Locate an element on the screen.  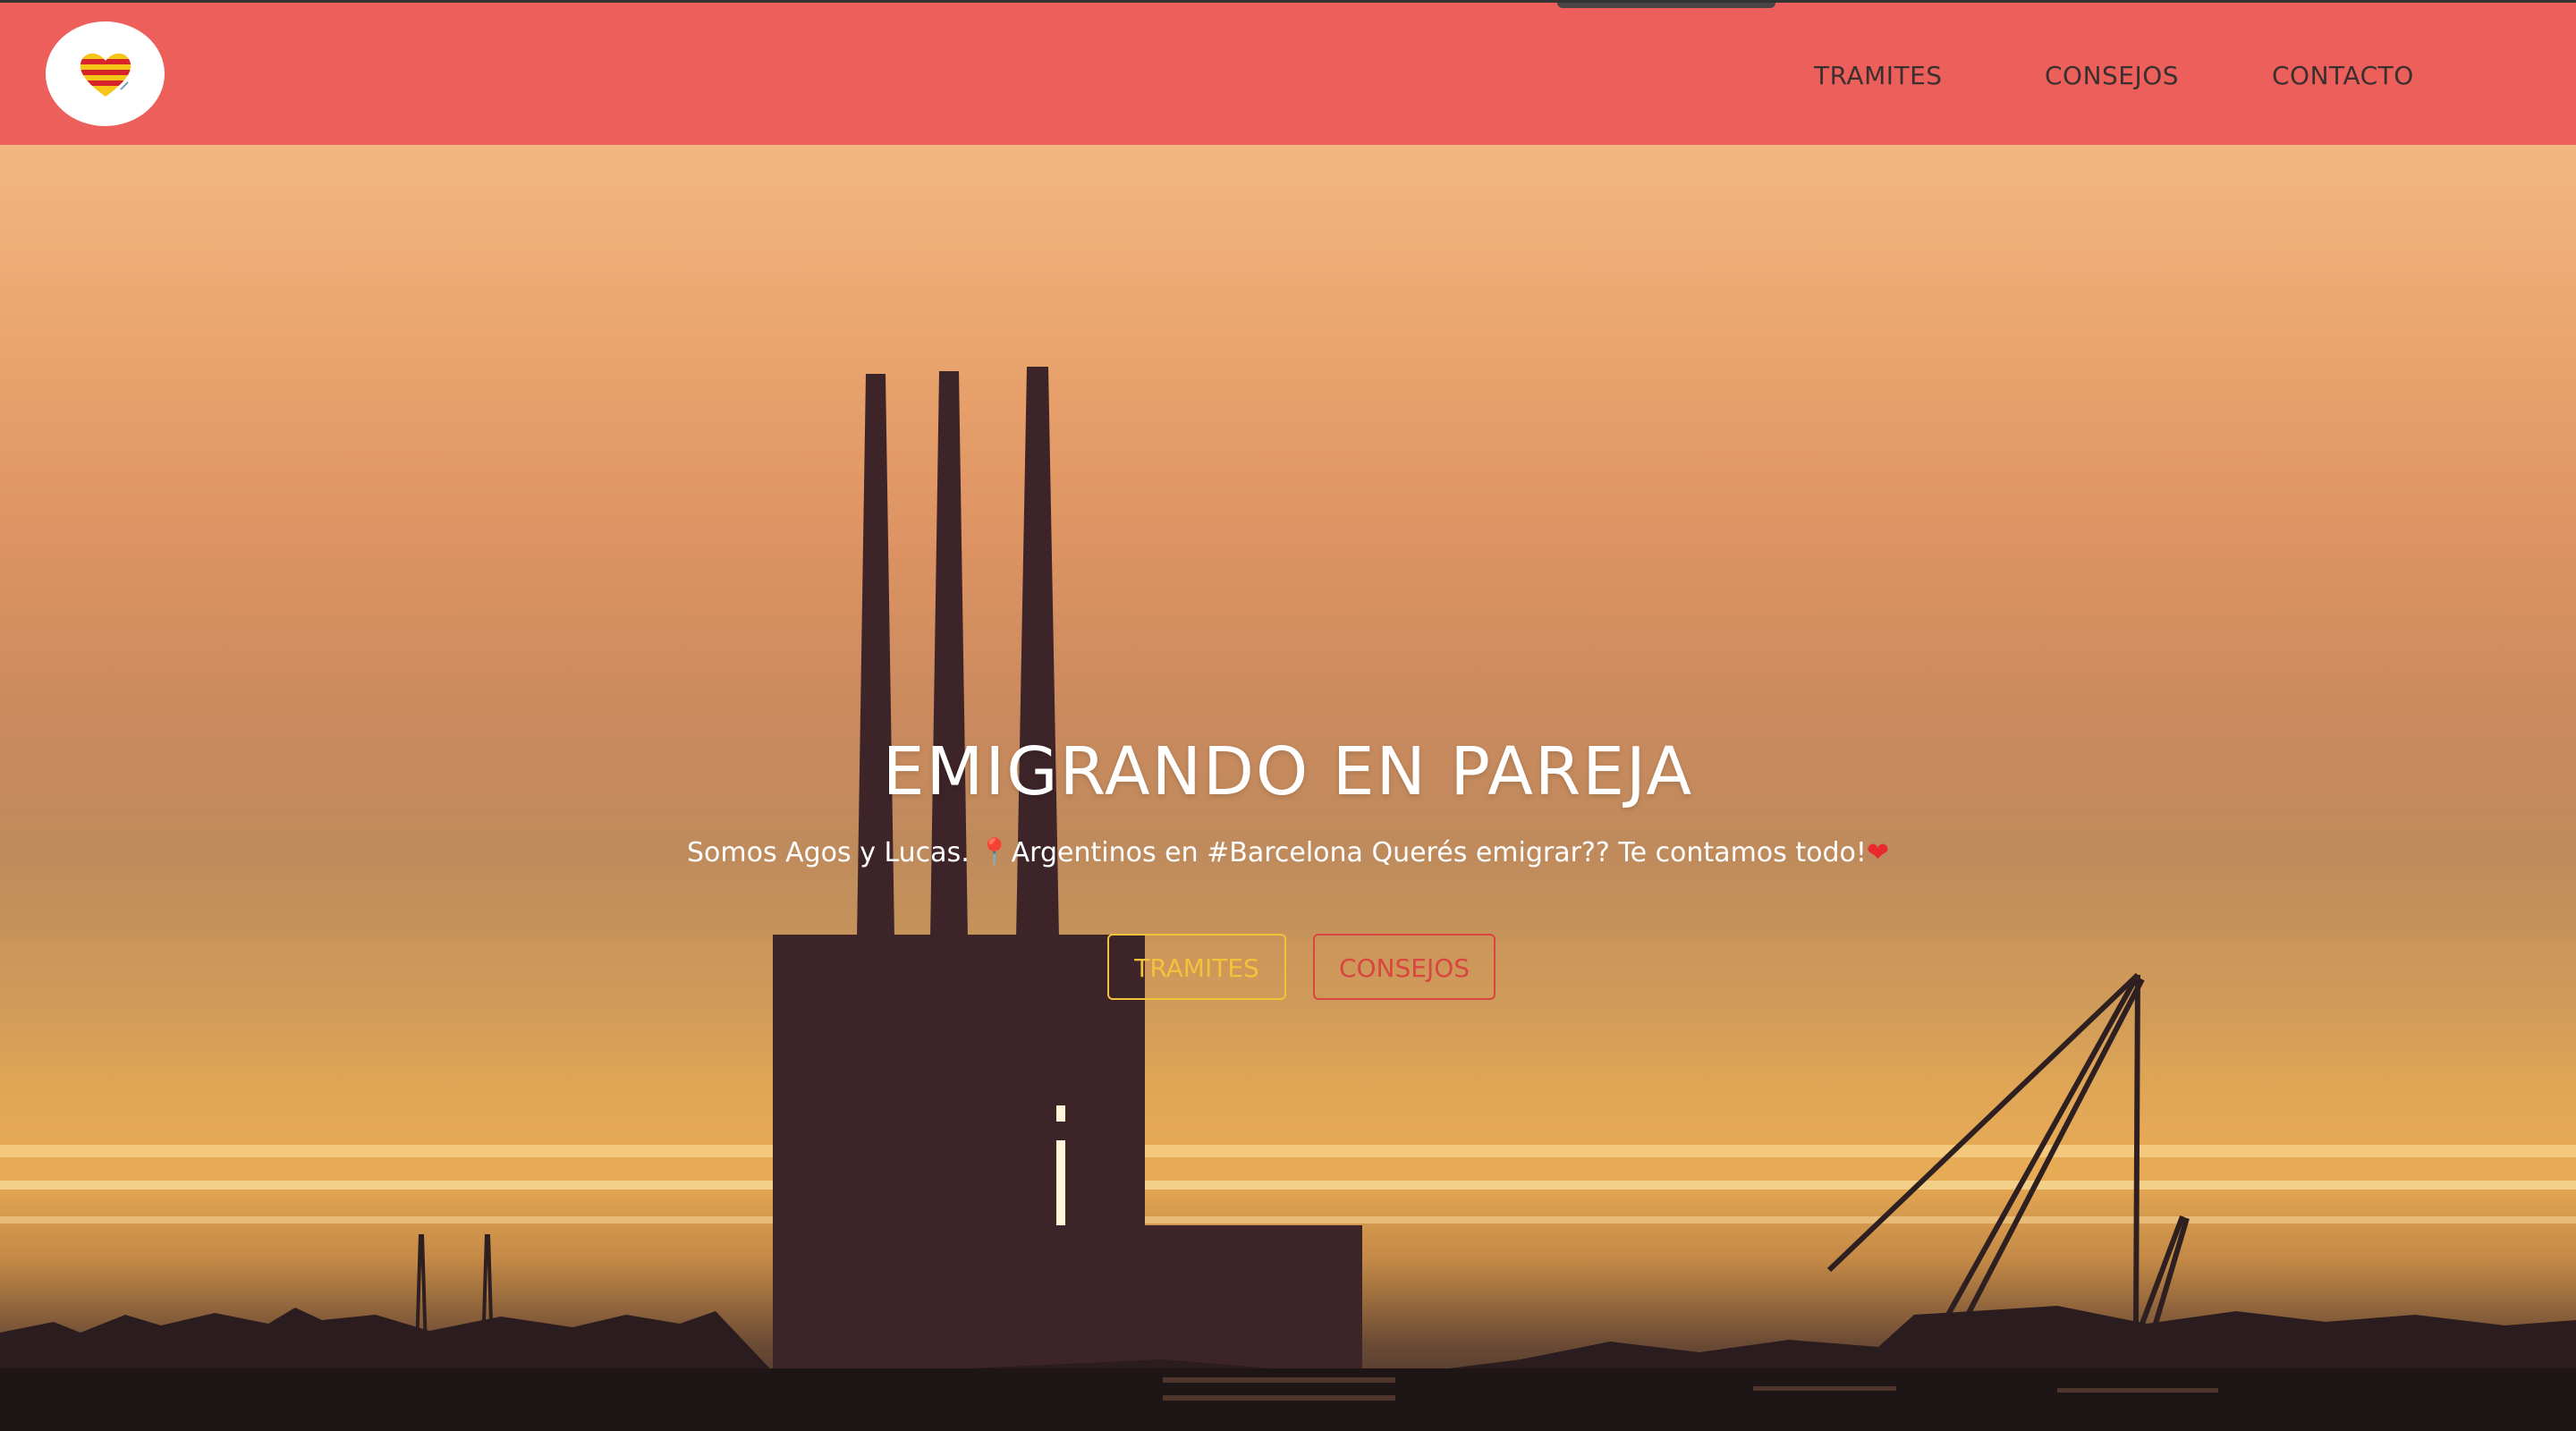
scroll-indicator is located at coordinates (1666, 6).